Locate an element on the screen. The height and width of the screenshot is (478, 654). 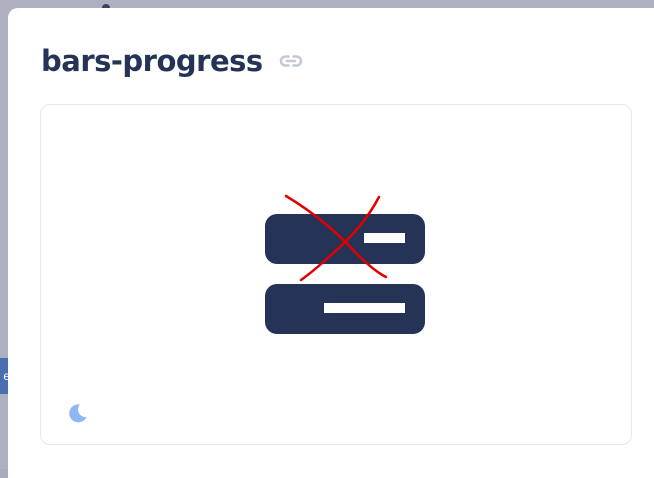
title-row: bars-progress is located at coordinates (173, 61).